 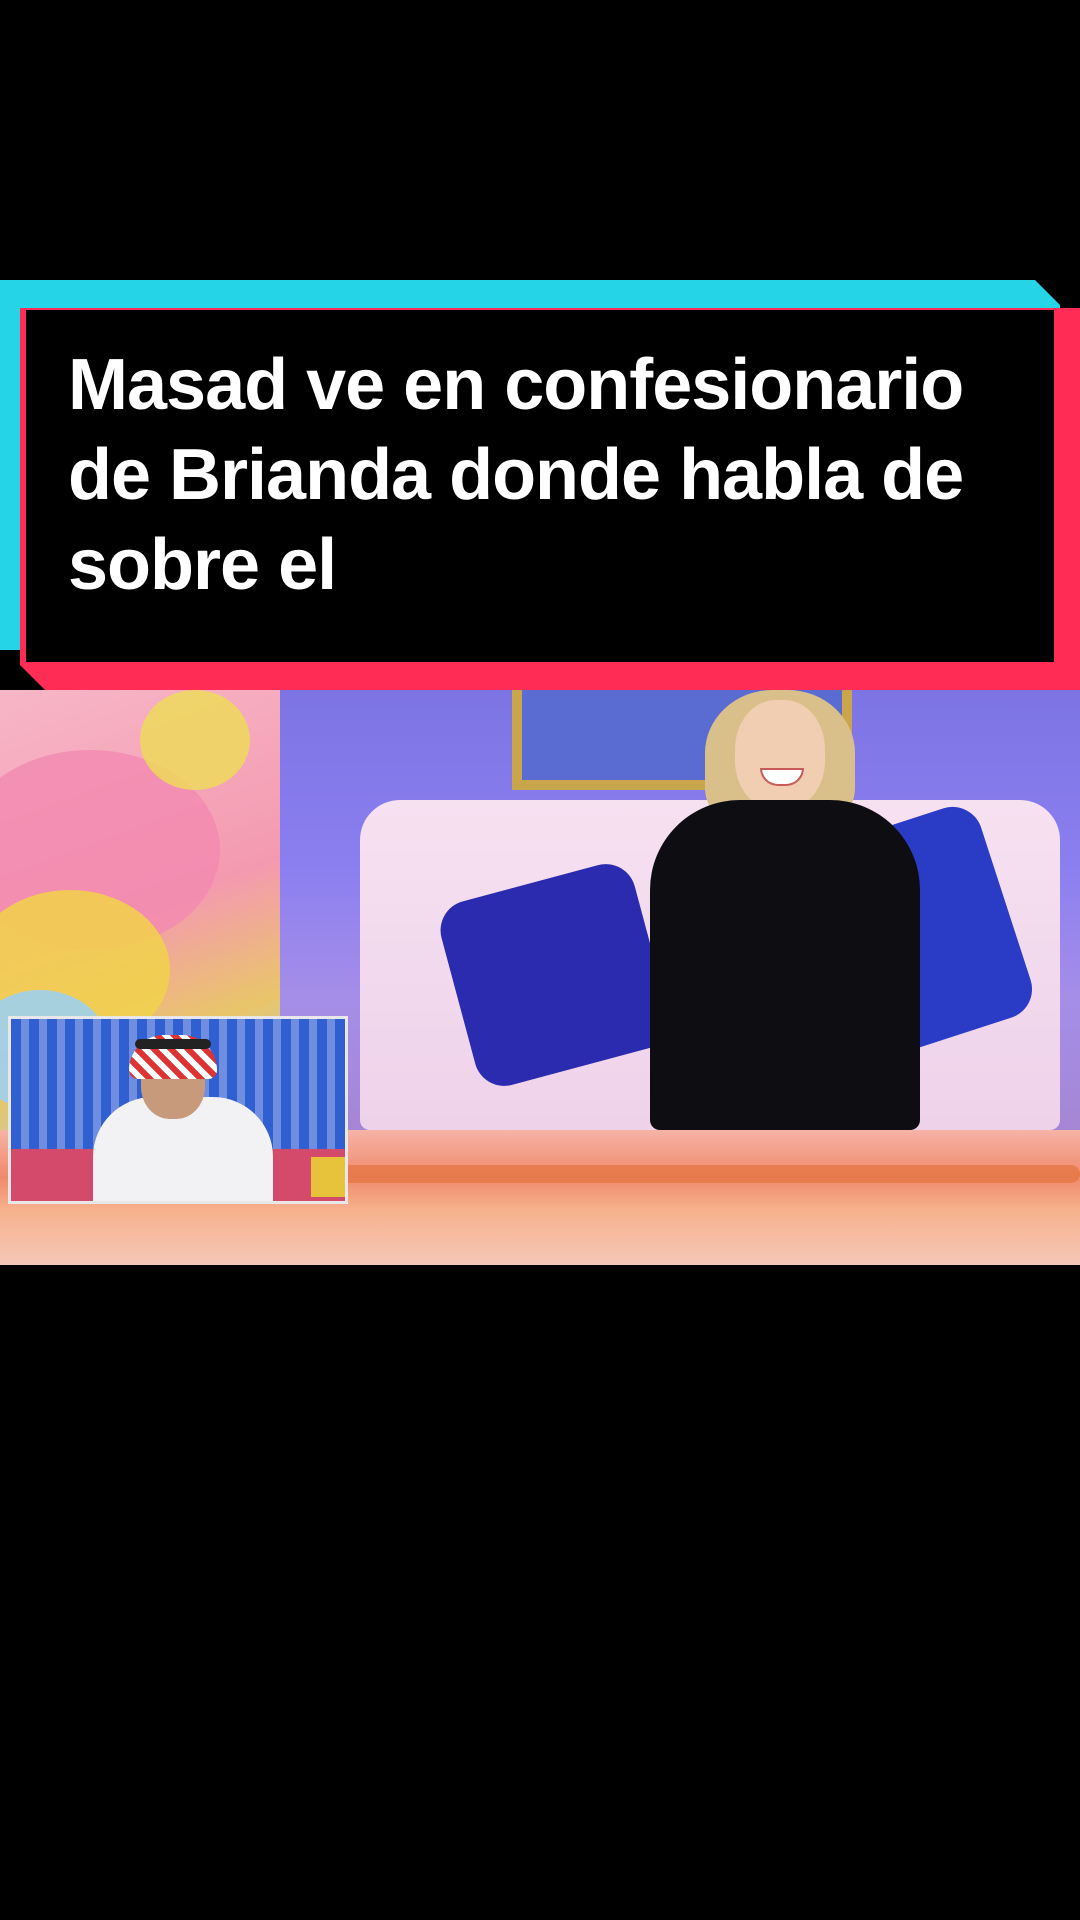 I want to click on woman-smiling, so click(x=785, y=910).